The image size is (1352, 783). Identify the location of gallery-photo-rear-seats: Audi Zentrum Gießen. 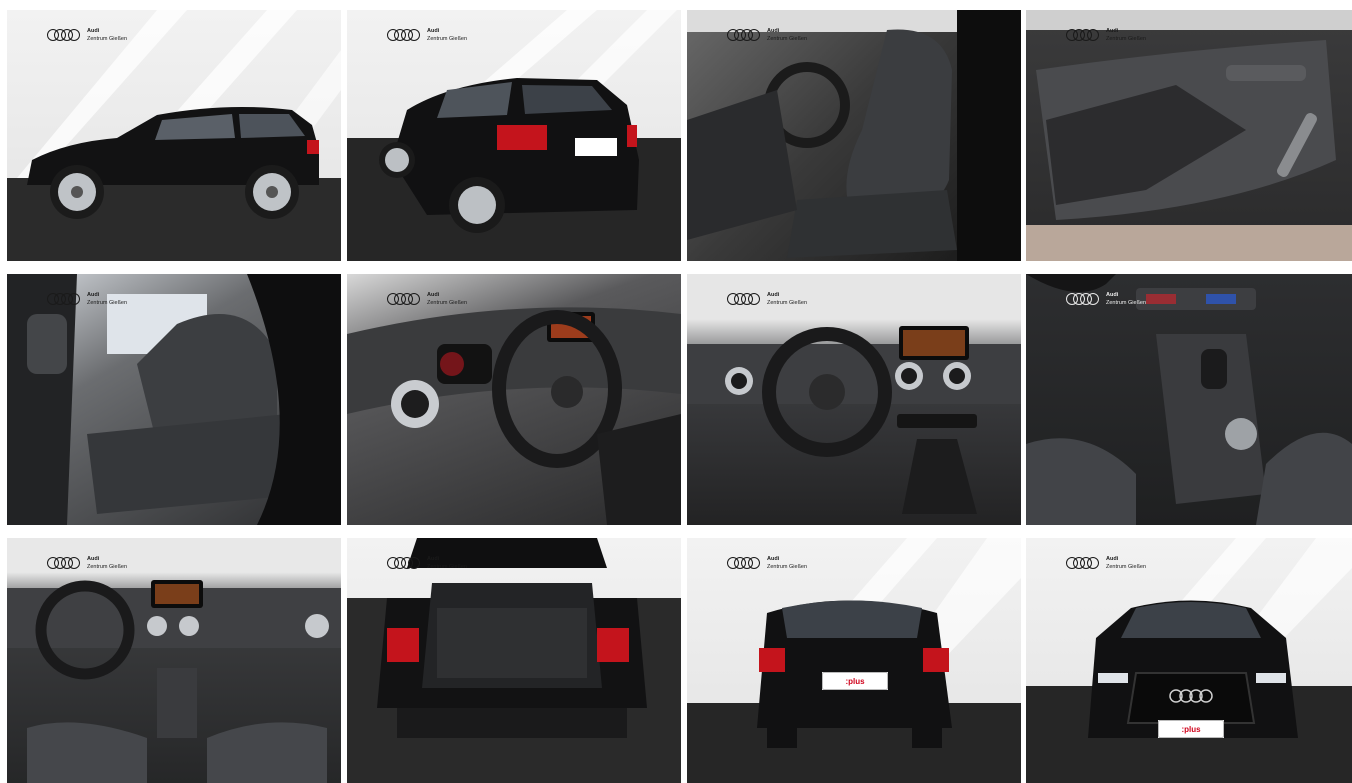
(174, 399).